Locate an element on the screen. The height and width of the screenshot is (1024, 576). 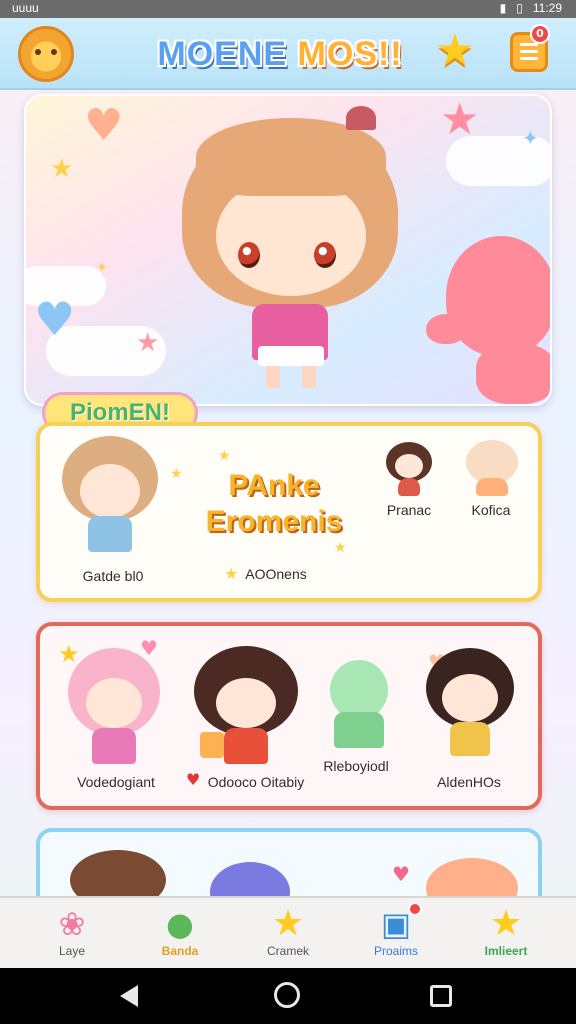
featured-event-title-line1: PAnke is located at coordinates (274, 485).